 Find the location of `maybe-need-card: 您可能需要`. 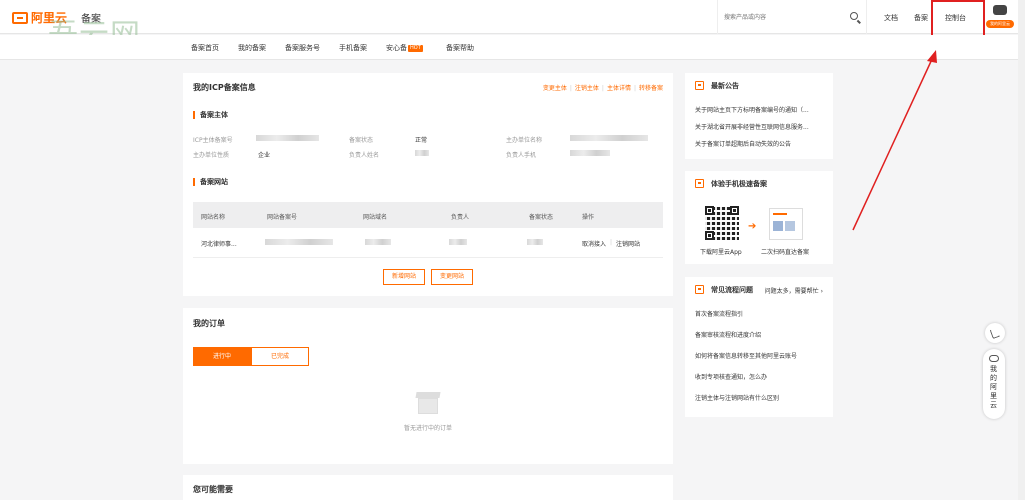

maybe-need-card: 您可能需要 is located at coordinates (428, 487).